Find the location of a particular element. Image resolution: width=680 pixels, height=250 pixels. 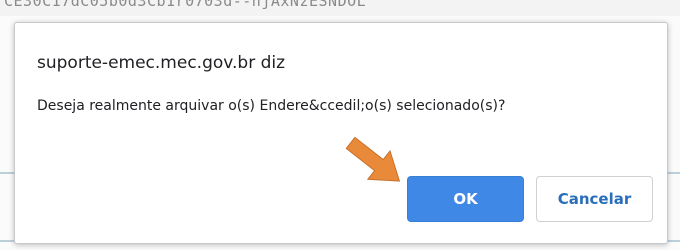

background-page: CE30C17dC05b0d3Cb1r0703d--njAxNzESNDOL is located at coordinates (340, 8).